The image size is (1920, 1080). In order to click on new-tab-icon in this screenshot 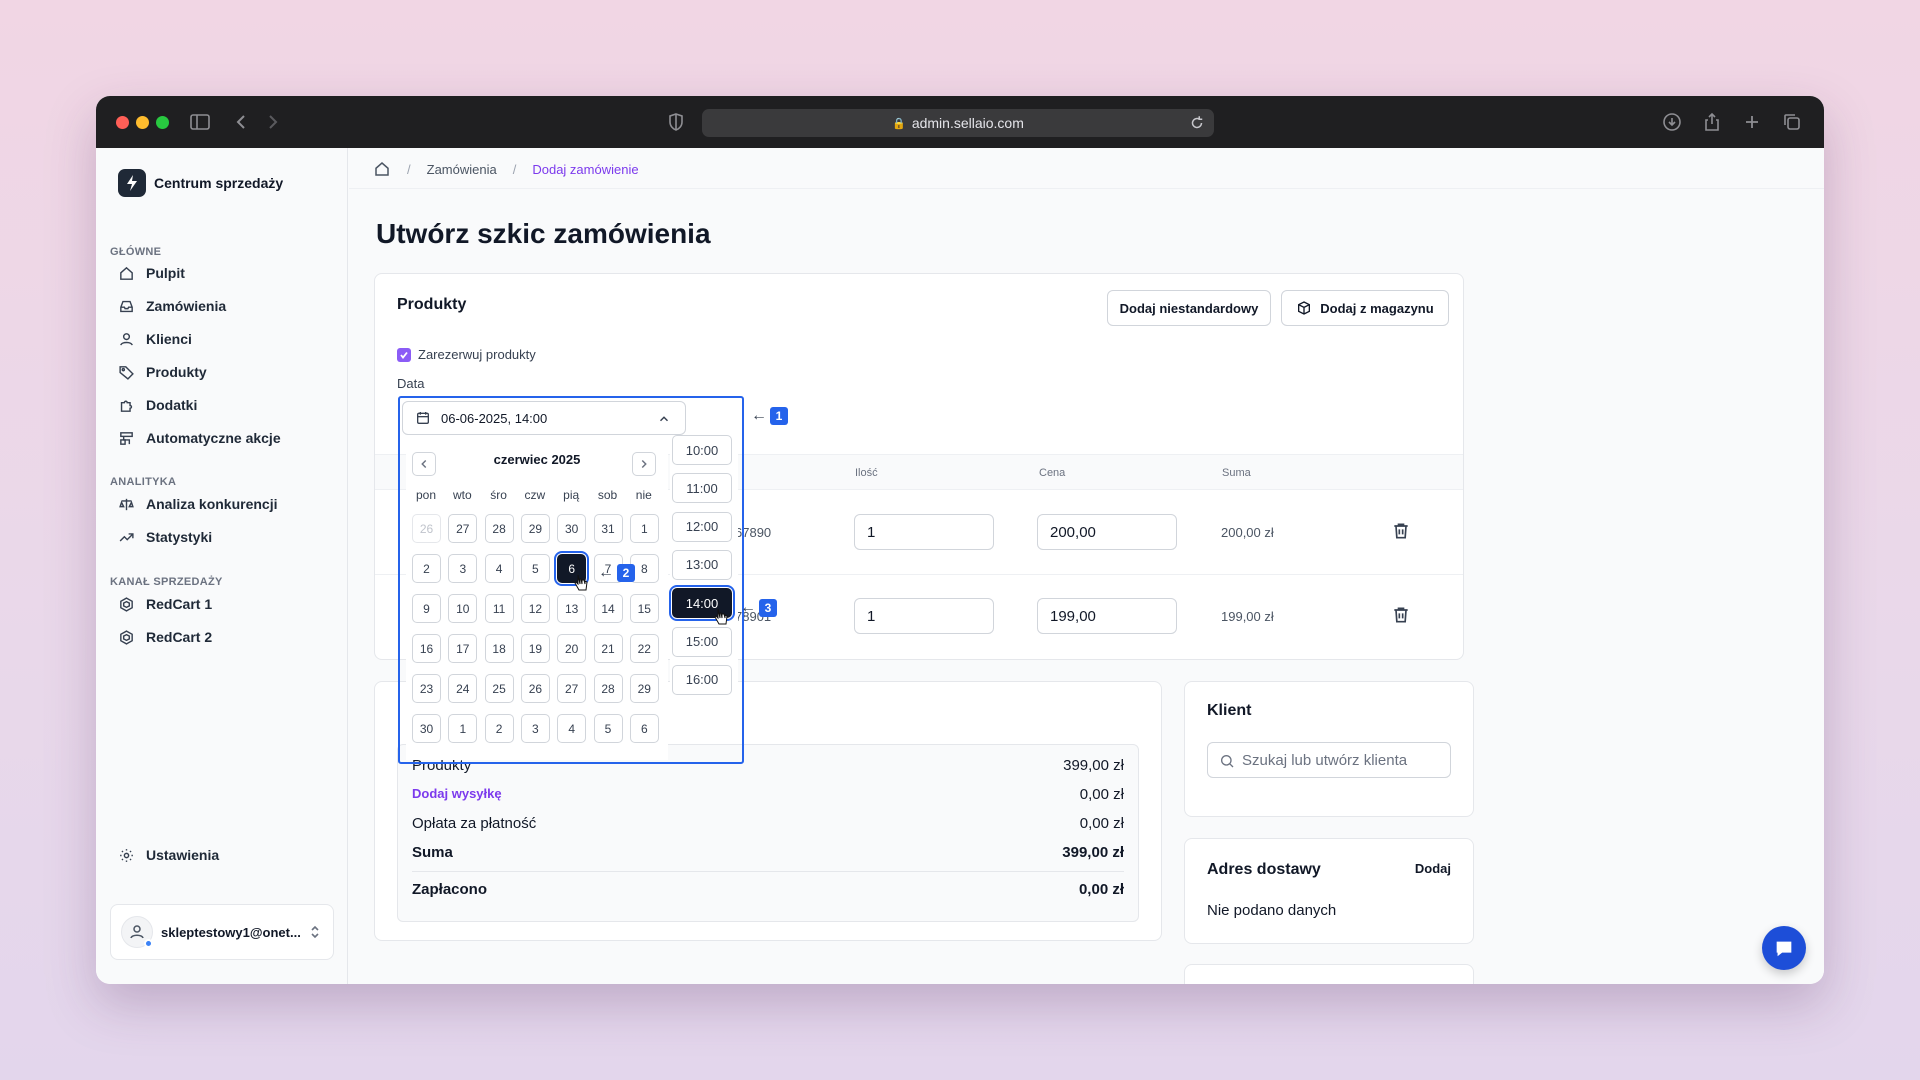, I will do `click(1752, 122)`.